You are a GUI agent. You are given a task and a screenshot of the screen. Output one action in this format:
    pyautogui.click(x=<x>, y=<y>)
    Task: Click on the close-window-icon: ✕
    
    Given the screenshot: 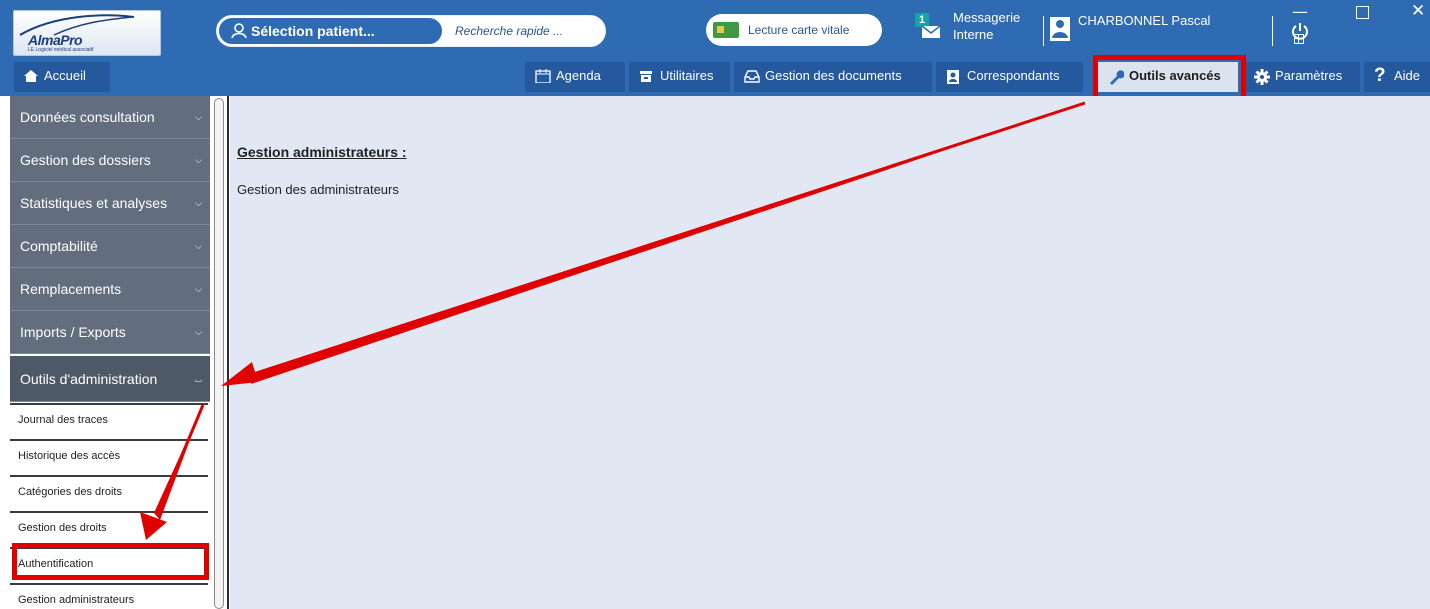 What is the action you would take?
    pyautogui.click(x=1418, y=11)
    